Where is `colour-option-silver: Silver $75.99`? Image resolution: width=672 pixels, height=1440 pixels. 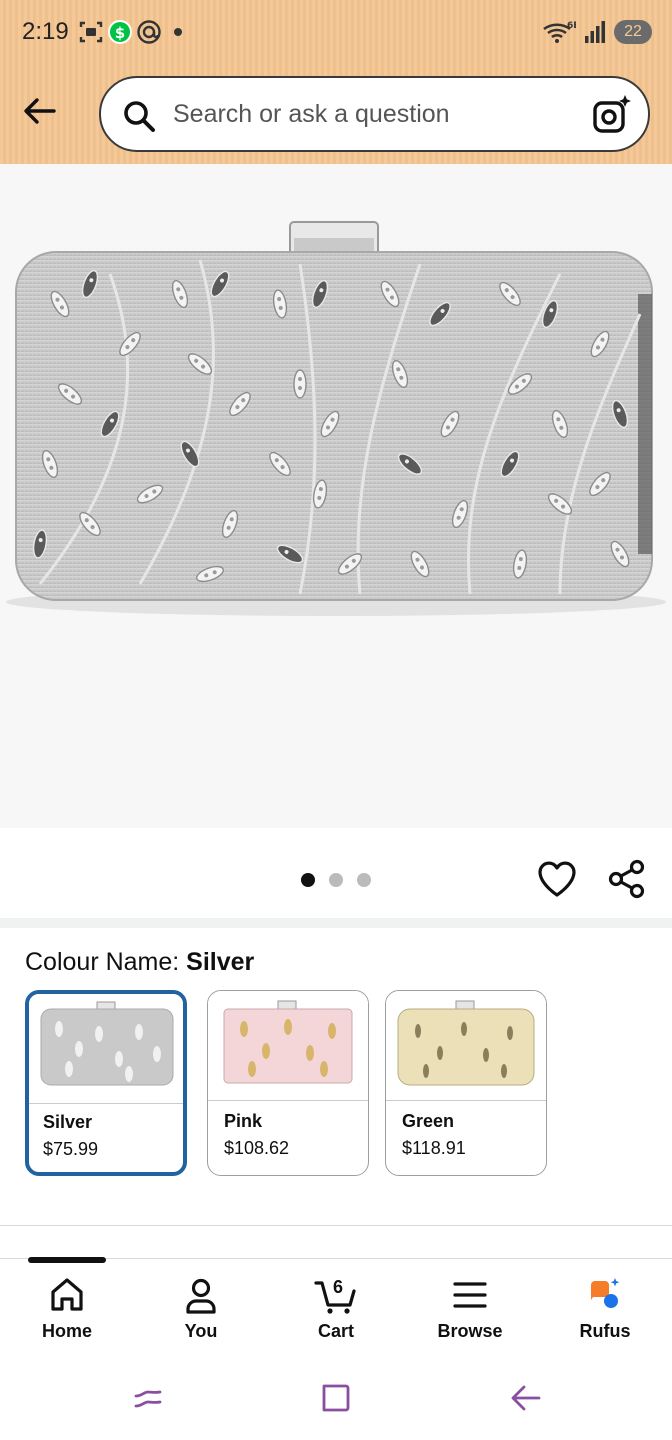 colour-option-silver: Silver $75.99 is located at coordinates (106, 1083).